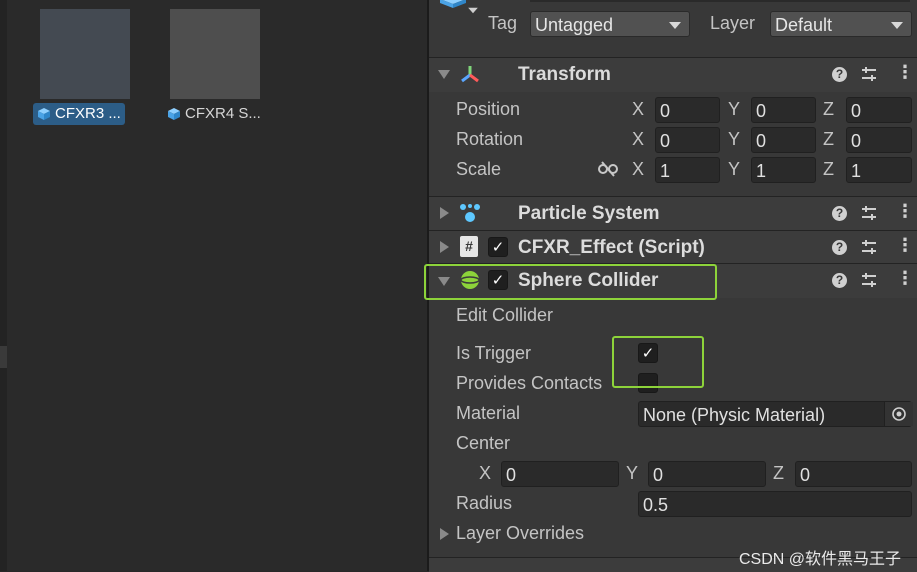 The image size is (917, 572). What do you see at coordinates (3, 285) in the screenshot?
I see `panel-edge` at bounding box center [3, 285].